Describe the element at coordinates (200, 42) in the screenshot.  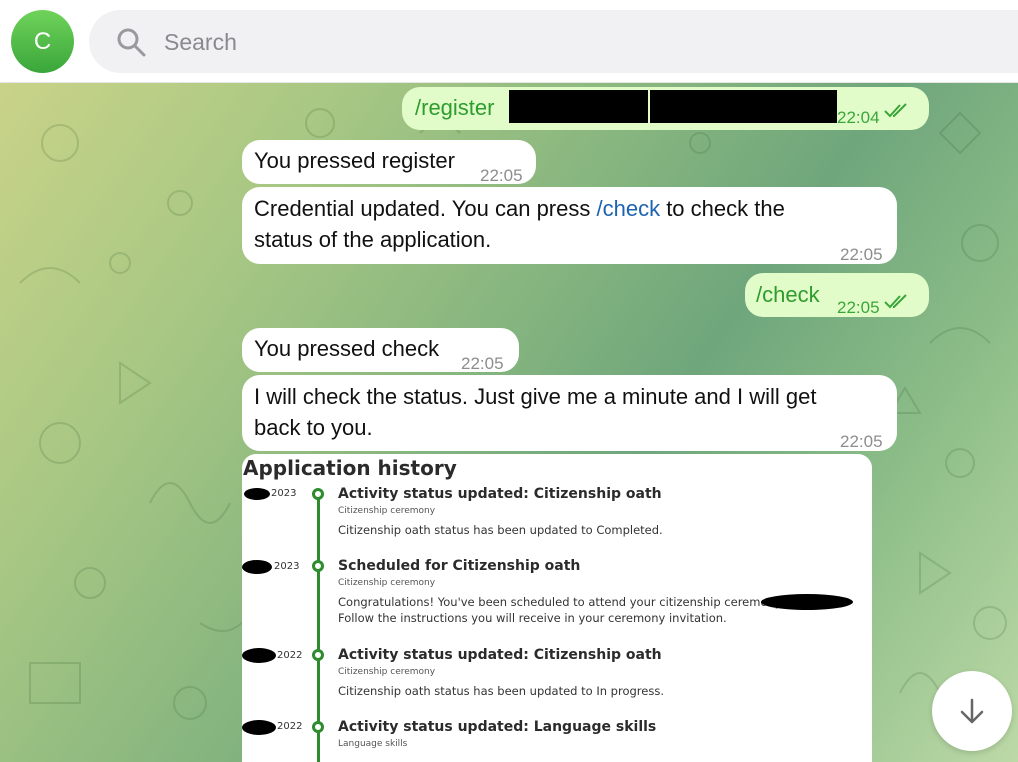
I see `search-placeholder: Search` at that location.